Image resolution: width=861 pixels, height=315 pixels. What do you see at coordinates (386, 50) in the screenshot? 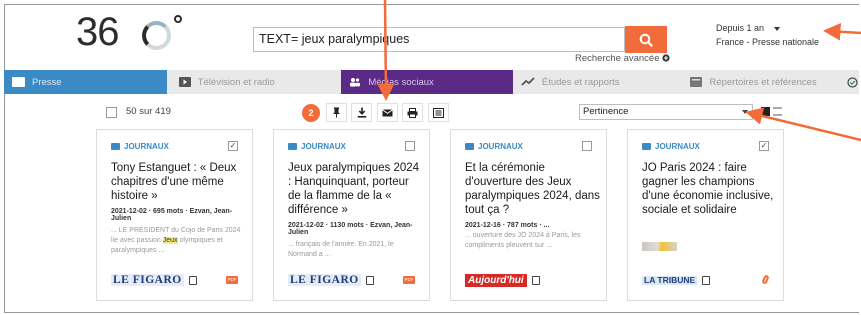
I see `arrow-to-mail` at bounding box center [386, 50].